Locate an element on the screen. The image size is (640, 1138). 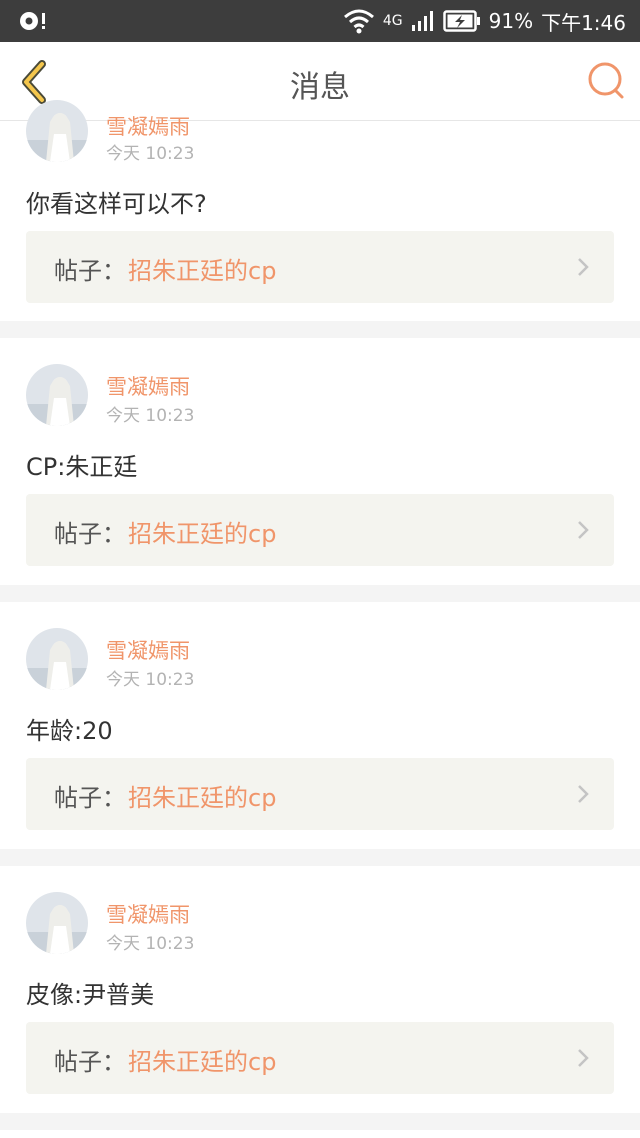
nav-bar: 消息 is located at coordinates (320, 81).